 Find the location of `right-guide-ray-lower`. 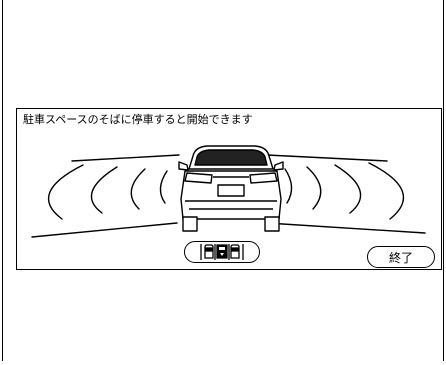

right-guide-ray-lower is located at coordinates (346, 228).